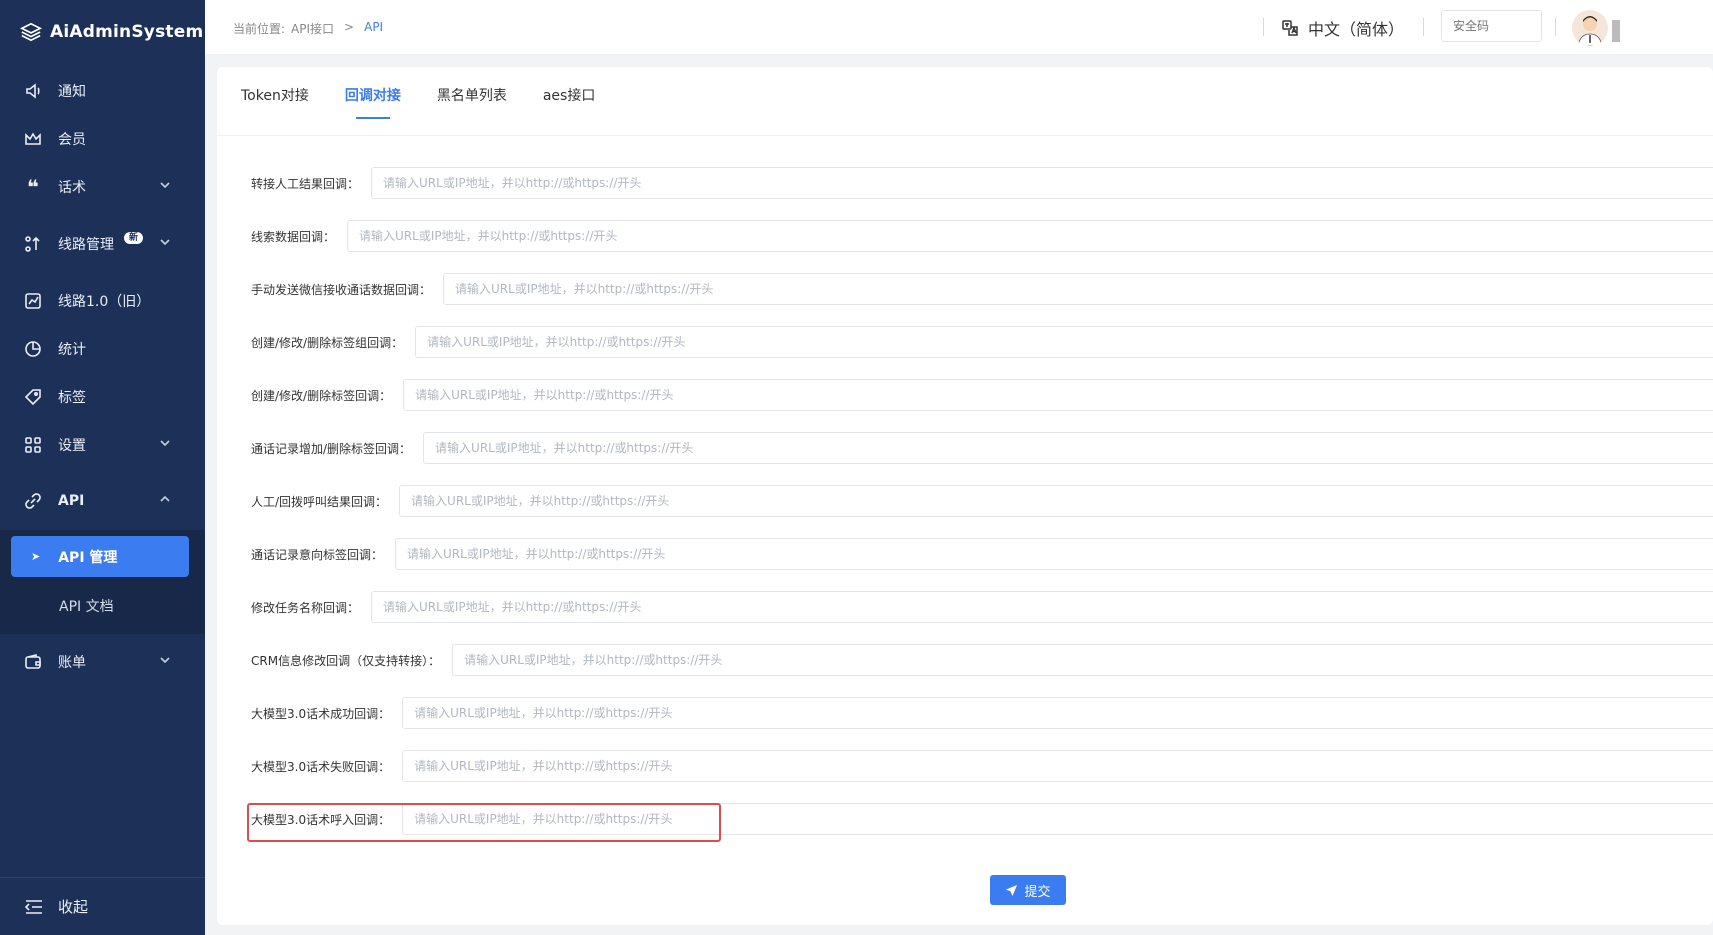 This screenshot has width=1713, height=935. I want to click on sidebar-collapse-button: 收起, so click(102, 906).